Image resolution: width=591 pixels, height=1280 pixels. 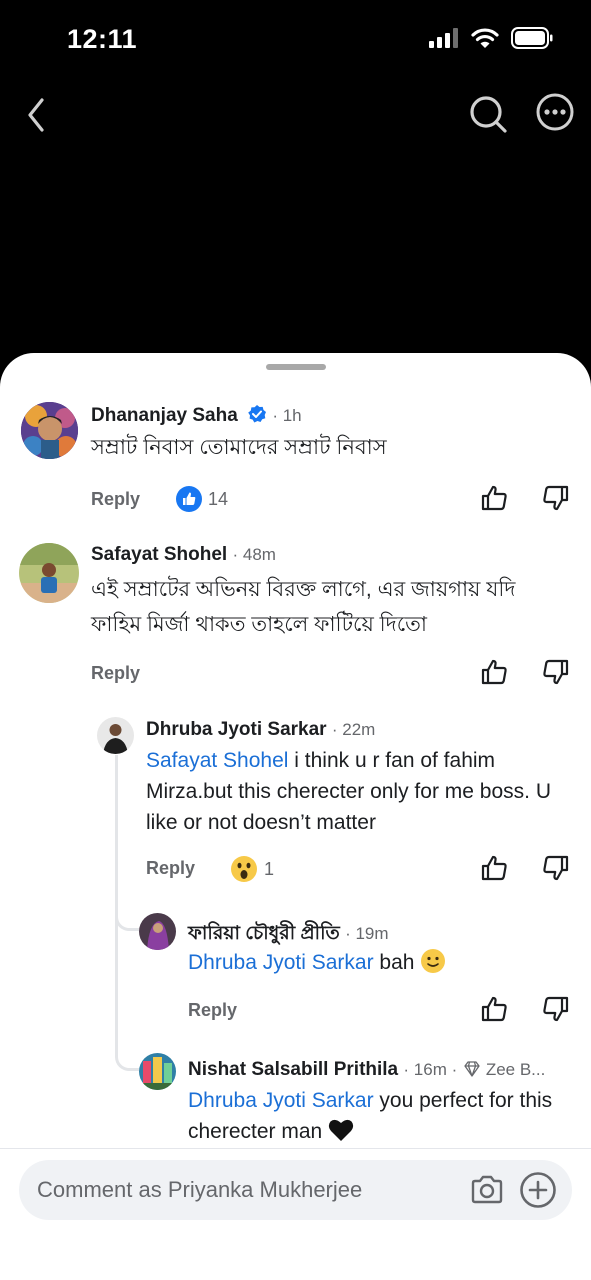 What do you see at coordinates (40, 115) in the screenshot?
I see `back-chevron-icon` at bounding box center [40, 115].